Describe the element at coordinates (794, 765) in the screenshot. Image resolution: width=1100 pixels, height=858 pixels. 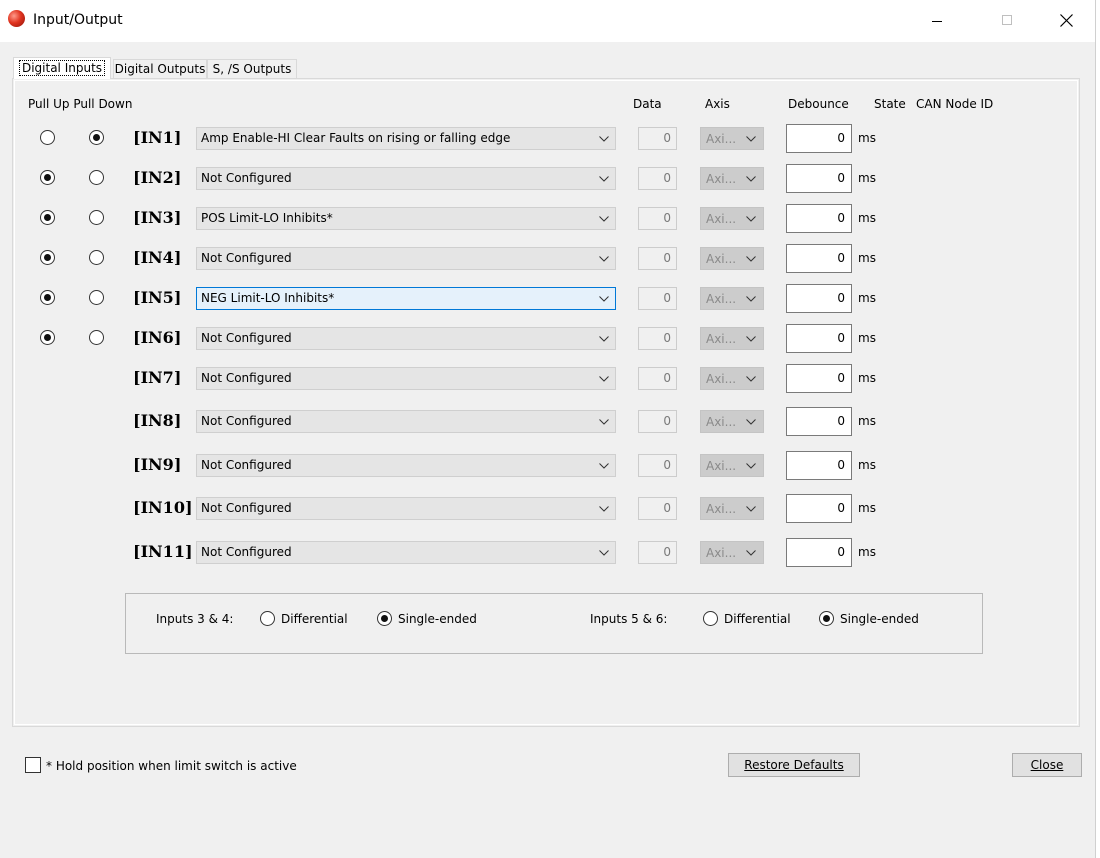
I see `restore-defaults-button: Restore Defaults` at that location.